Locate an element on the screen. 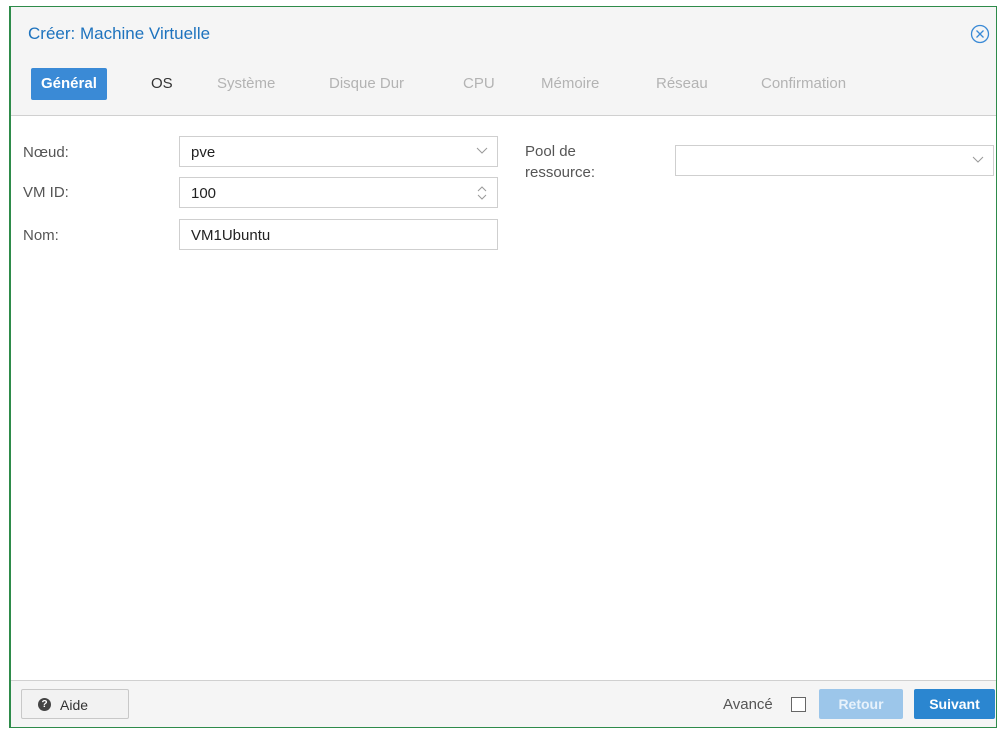 The width and height of the screenshot is (999, 731). node-label: Nœud: is located at coordinates (46, 152).